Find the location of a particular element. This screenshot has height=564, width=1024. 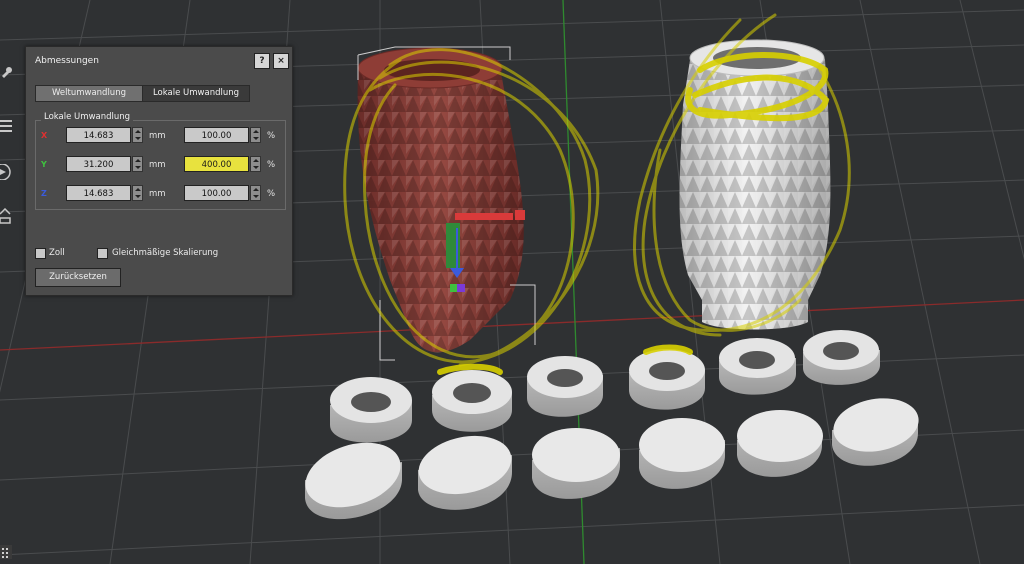

help-button: ? is located at coordinates (262, 61).